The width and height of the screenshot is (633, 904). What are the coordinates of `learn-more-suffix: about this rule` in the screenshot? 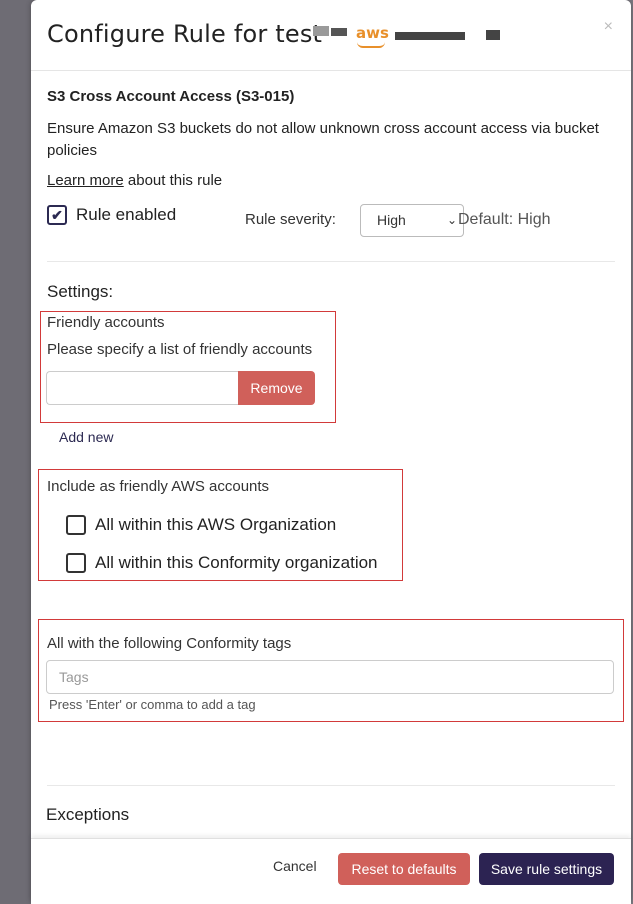 It's located at (173, 180).